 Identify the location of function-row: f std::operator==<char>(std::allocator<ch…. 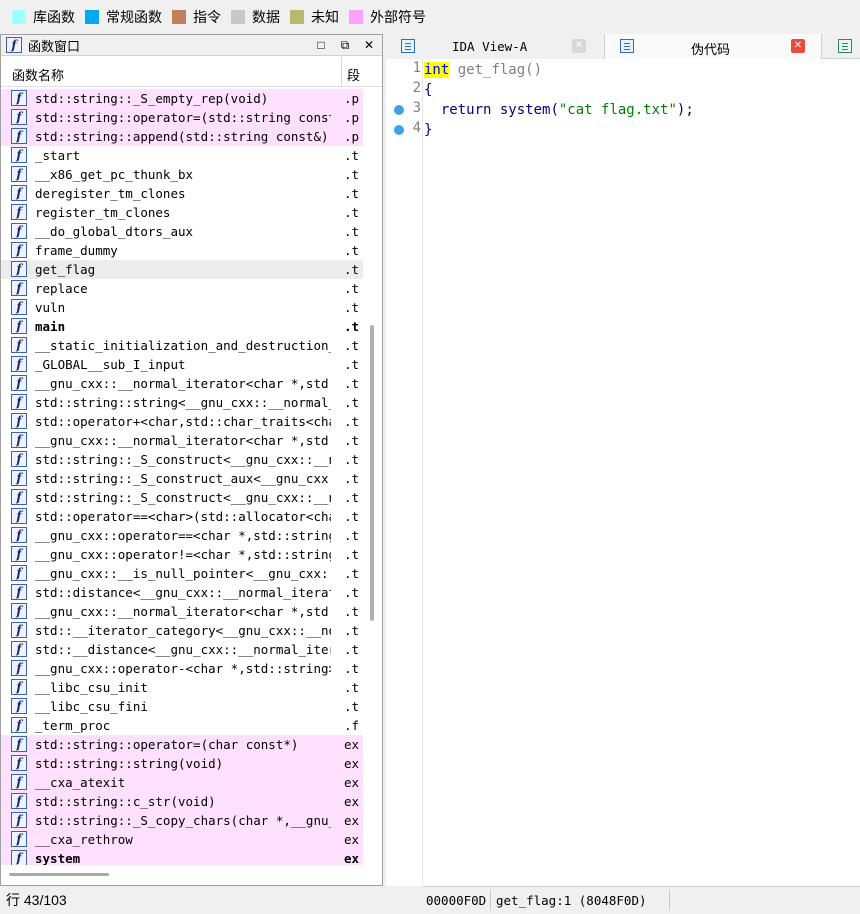
(182, 516).